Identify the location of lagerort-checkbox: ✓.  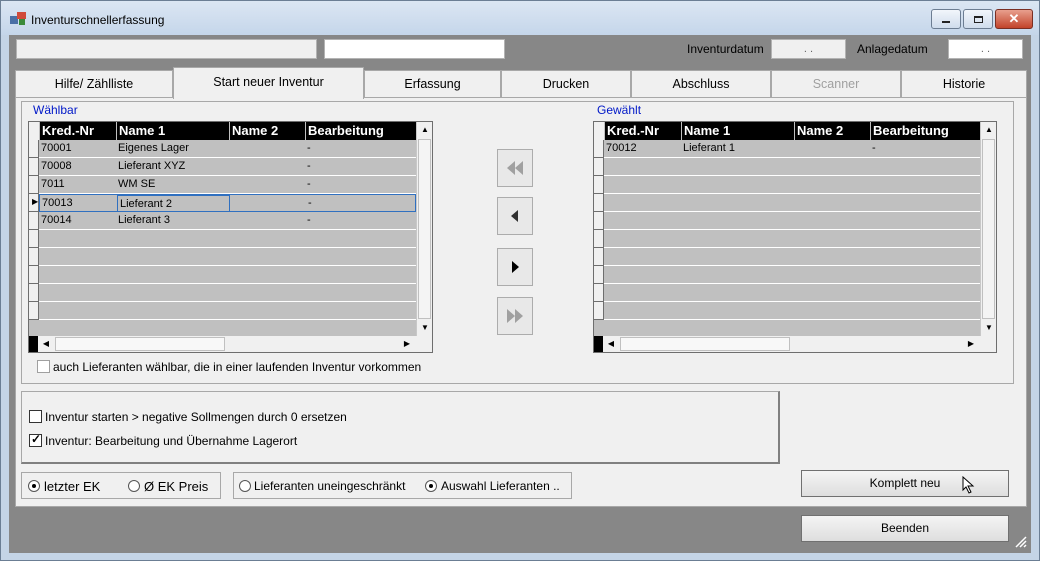
(35, 439).